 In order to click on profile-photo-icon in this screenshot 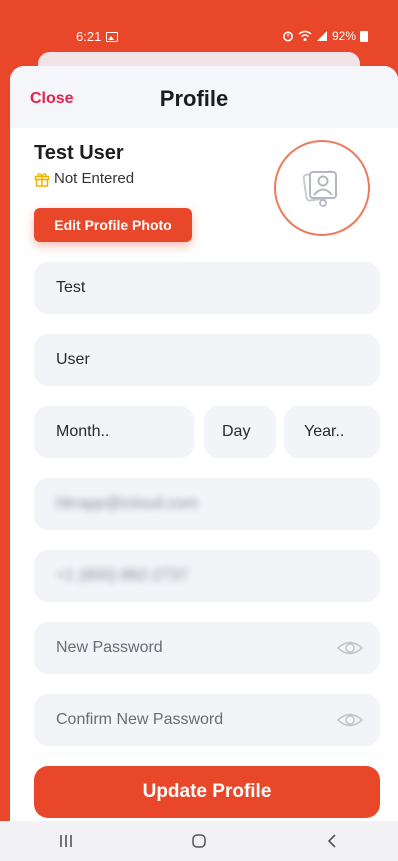, I will do `click(320, 188)`.